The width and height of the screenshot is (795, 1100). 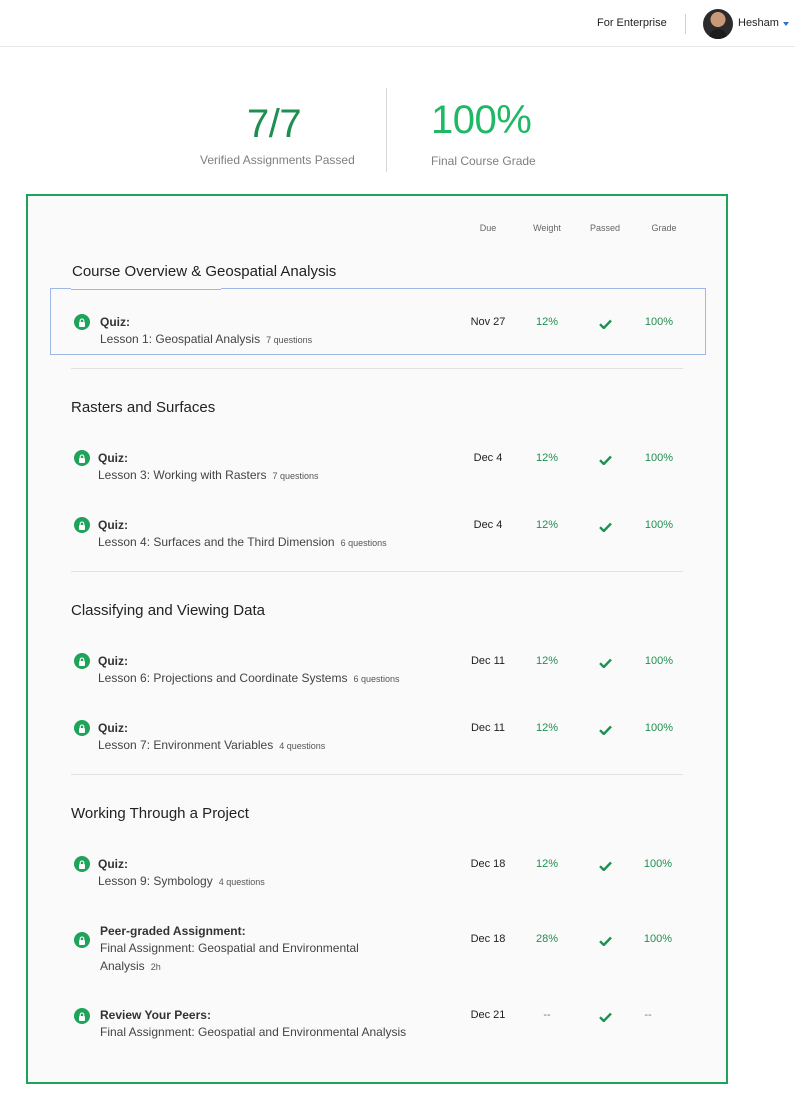 What do you see at coordinates (185, 745) in the screenshot?
I see `assignment-title: Lesson 7: Environment Variables` at bounding box center [185, 745].